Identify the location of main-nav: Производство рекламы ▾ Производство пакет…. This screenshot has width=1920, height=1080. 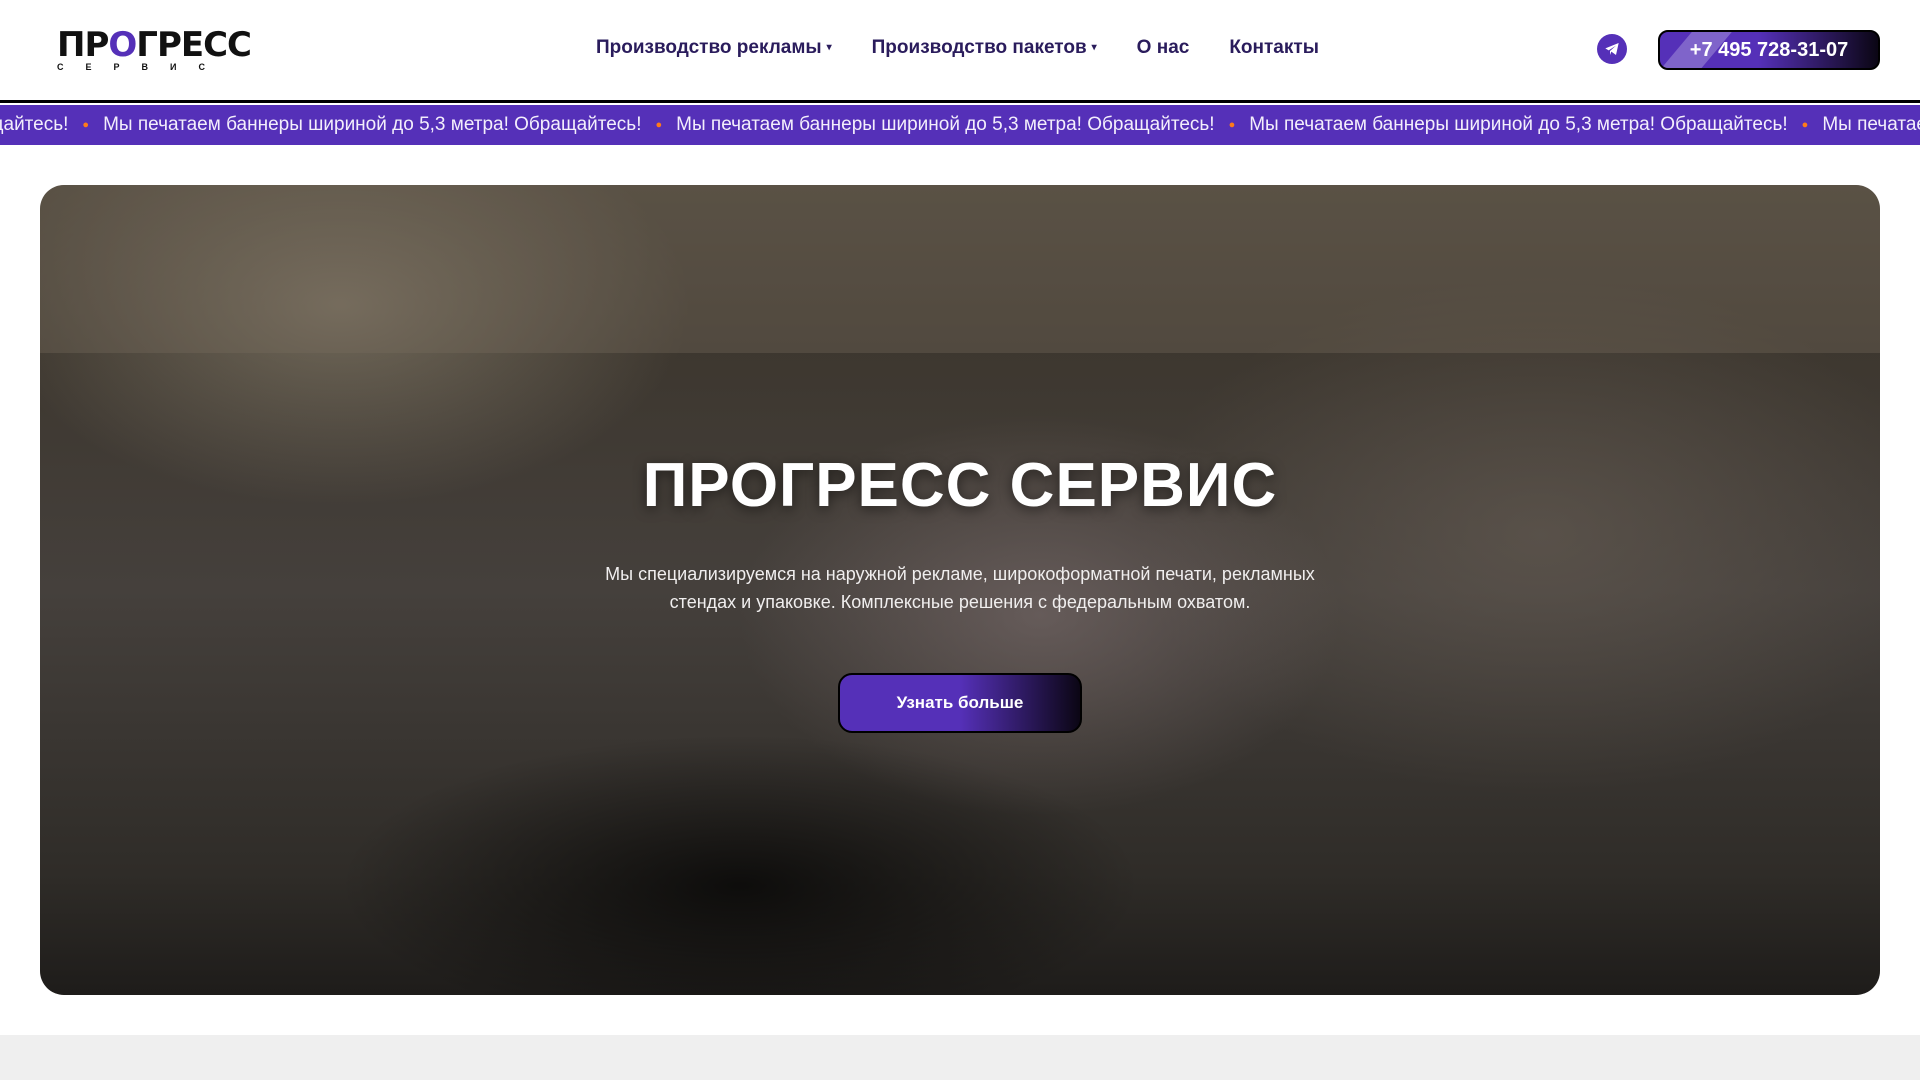
(957, 48).